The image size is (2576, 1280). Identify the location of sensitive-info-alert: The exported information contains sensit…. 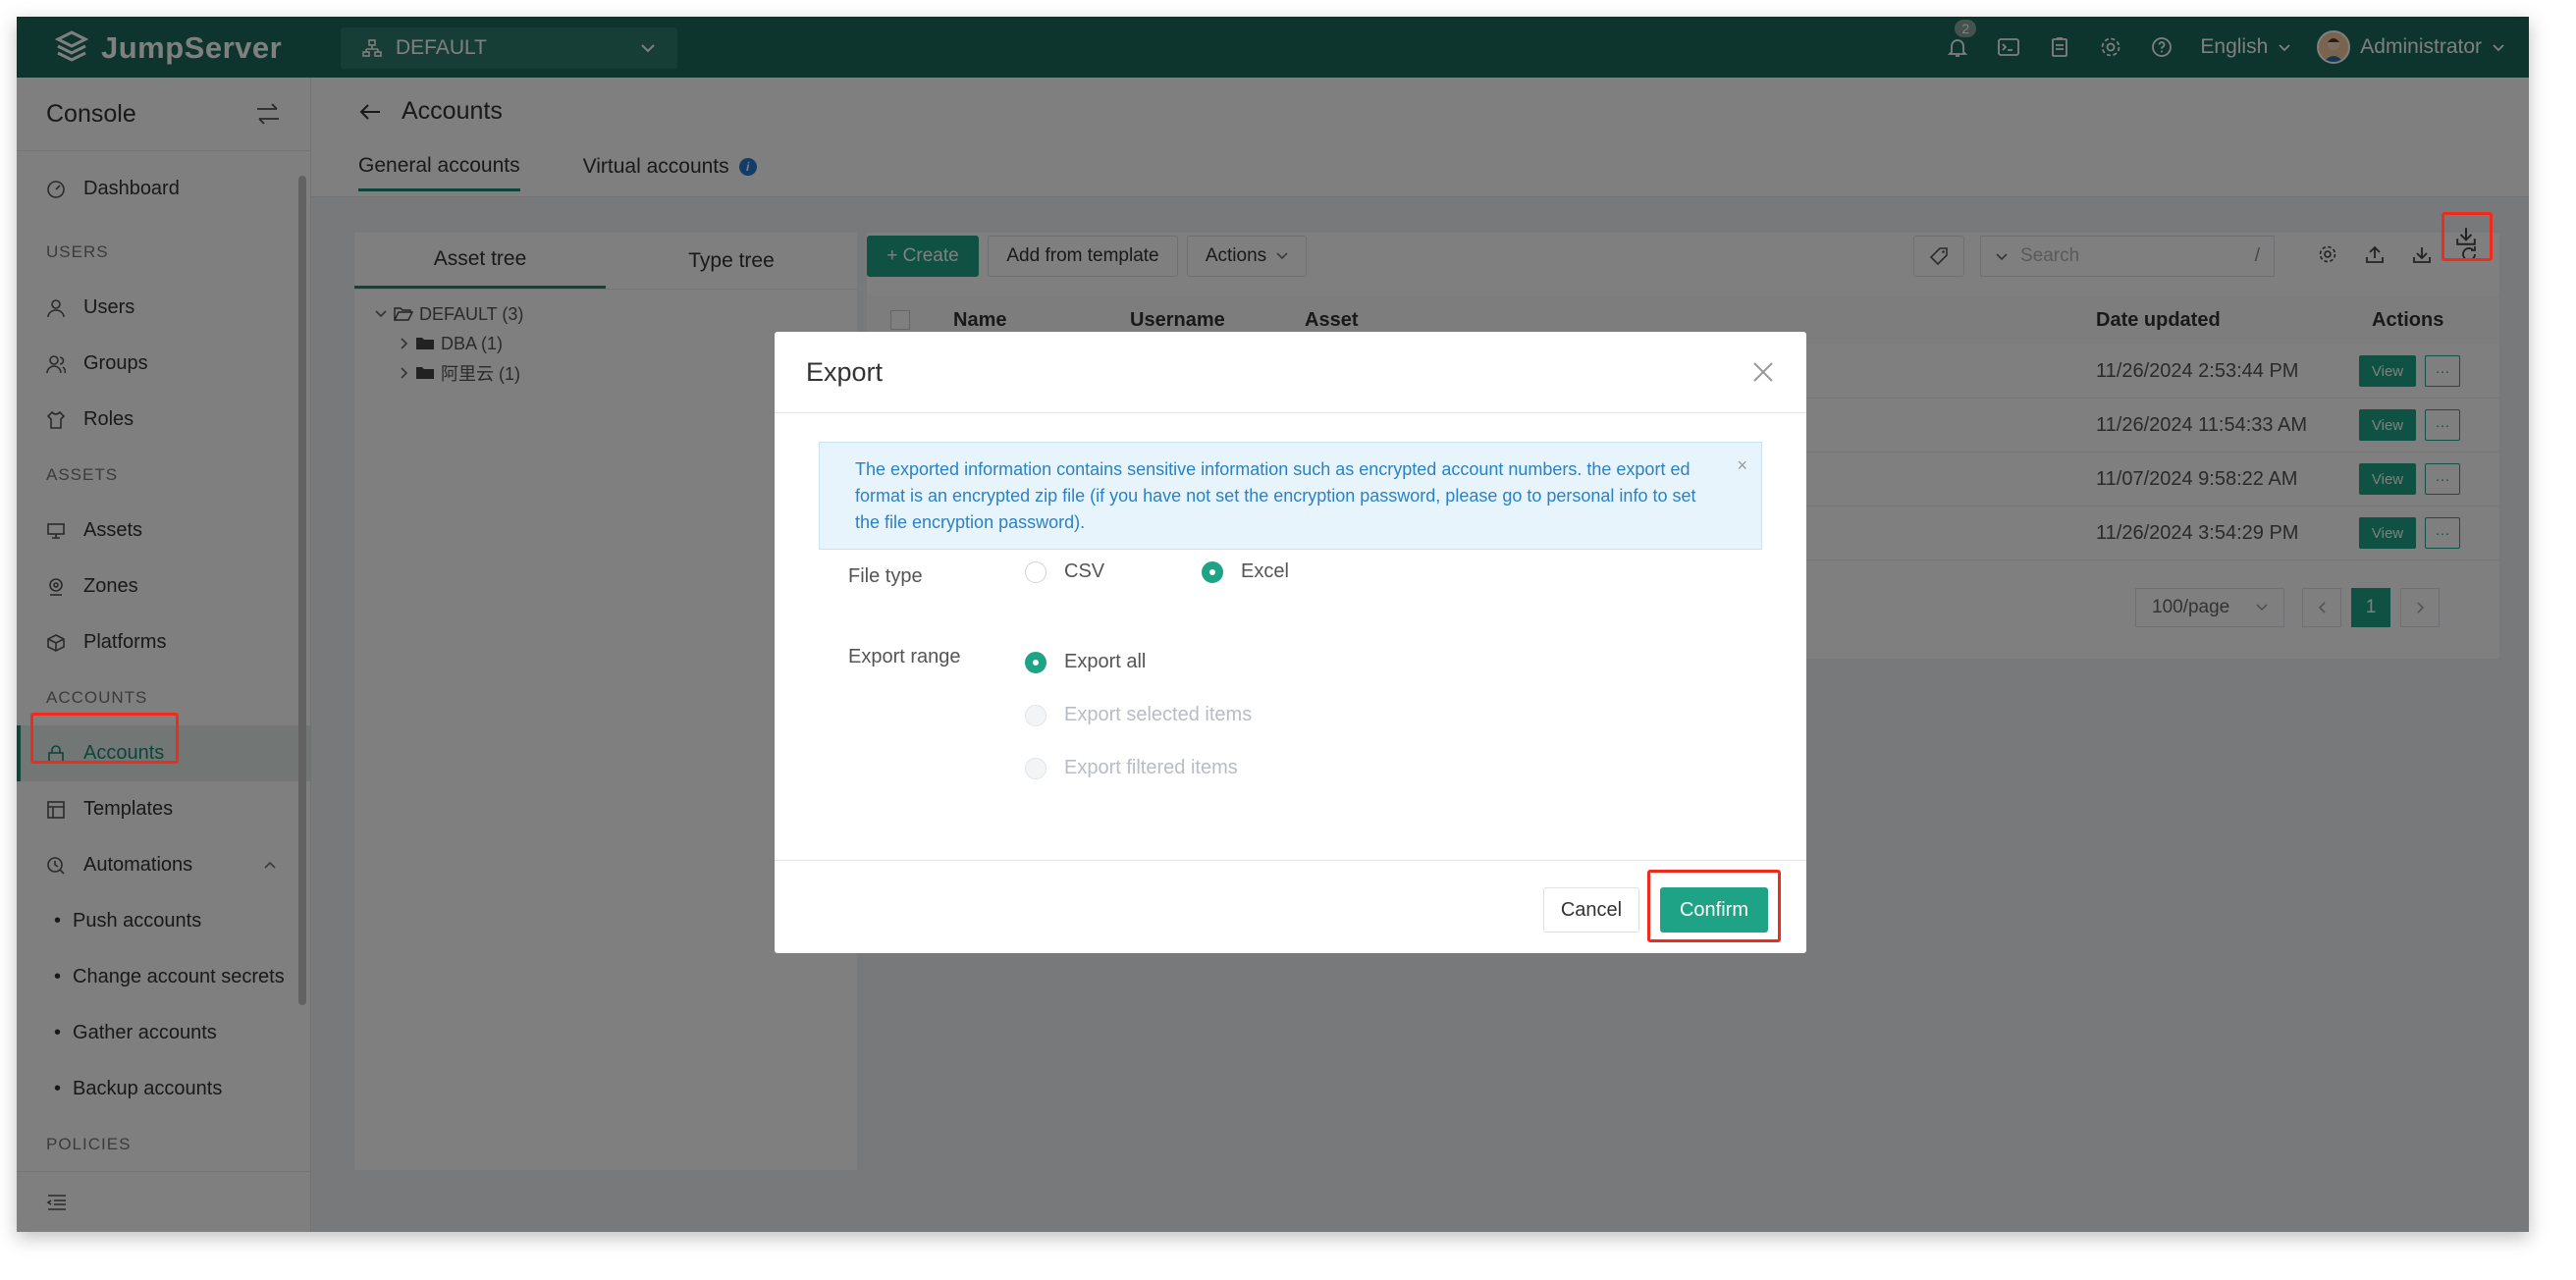
(1290, 496).